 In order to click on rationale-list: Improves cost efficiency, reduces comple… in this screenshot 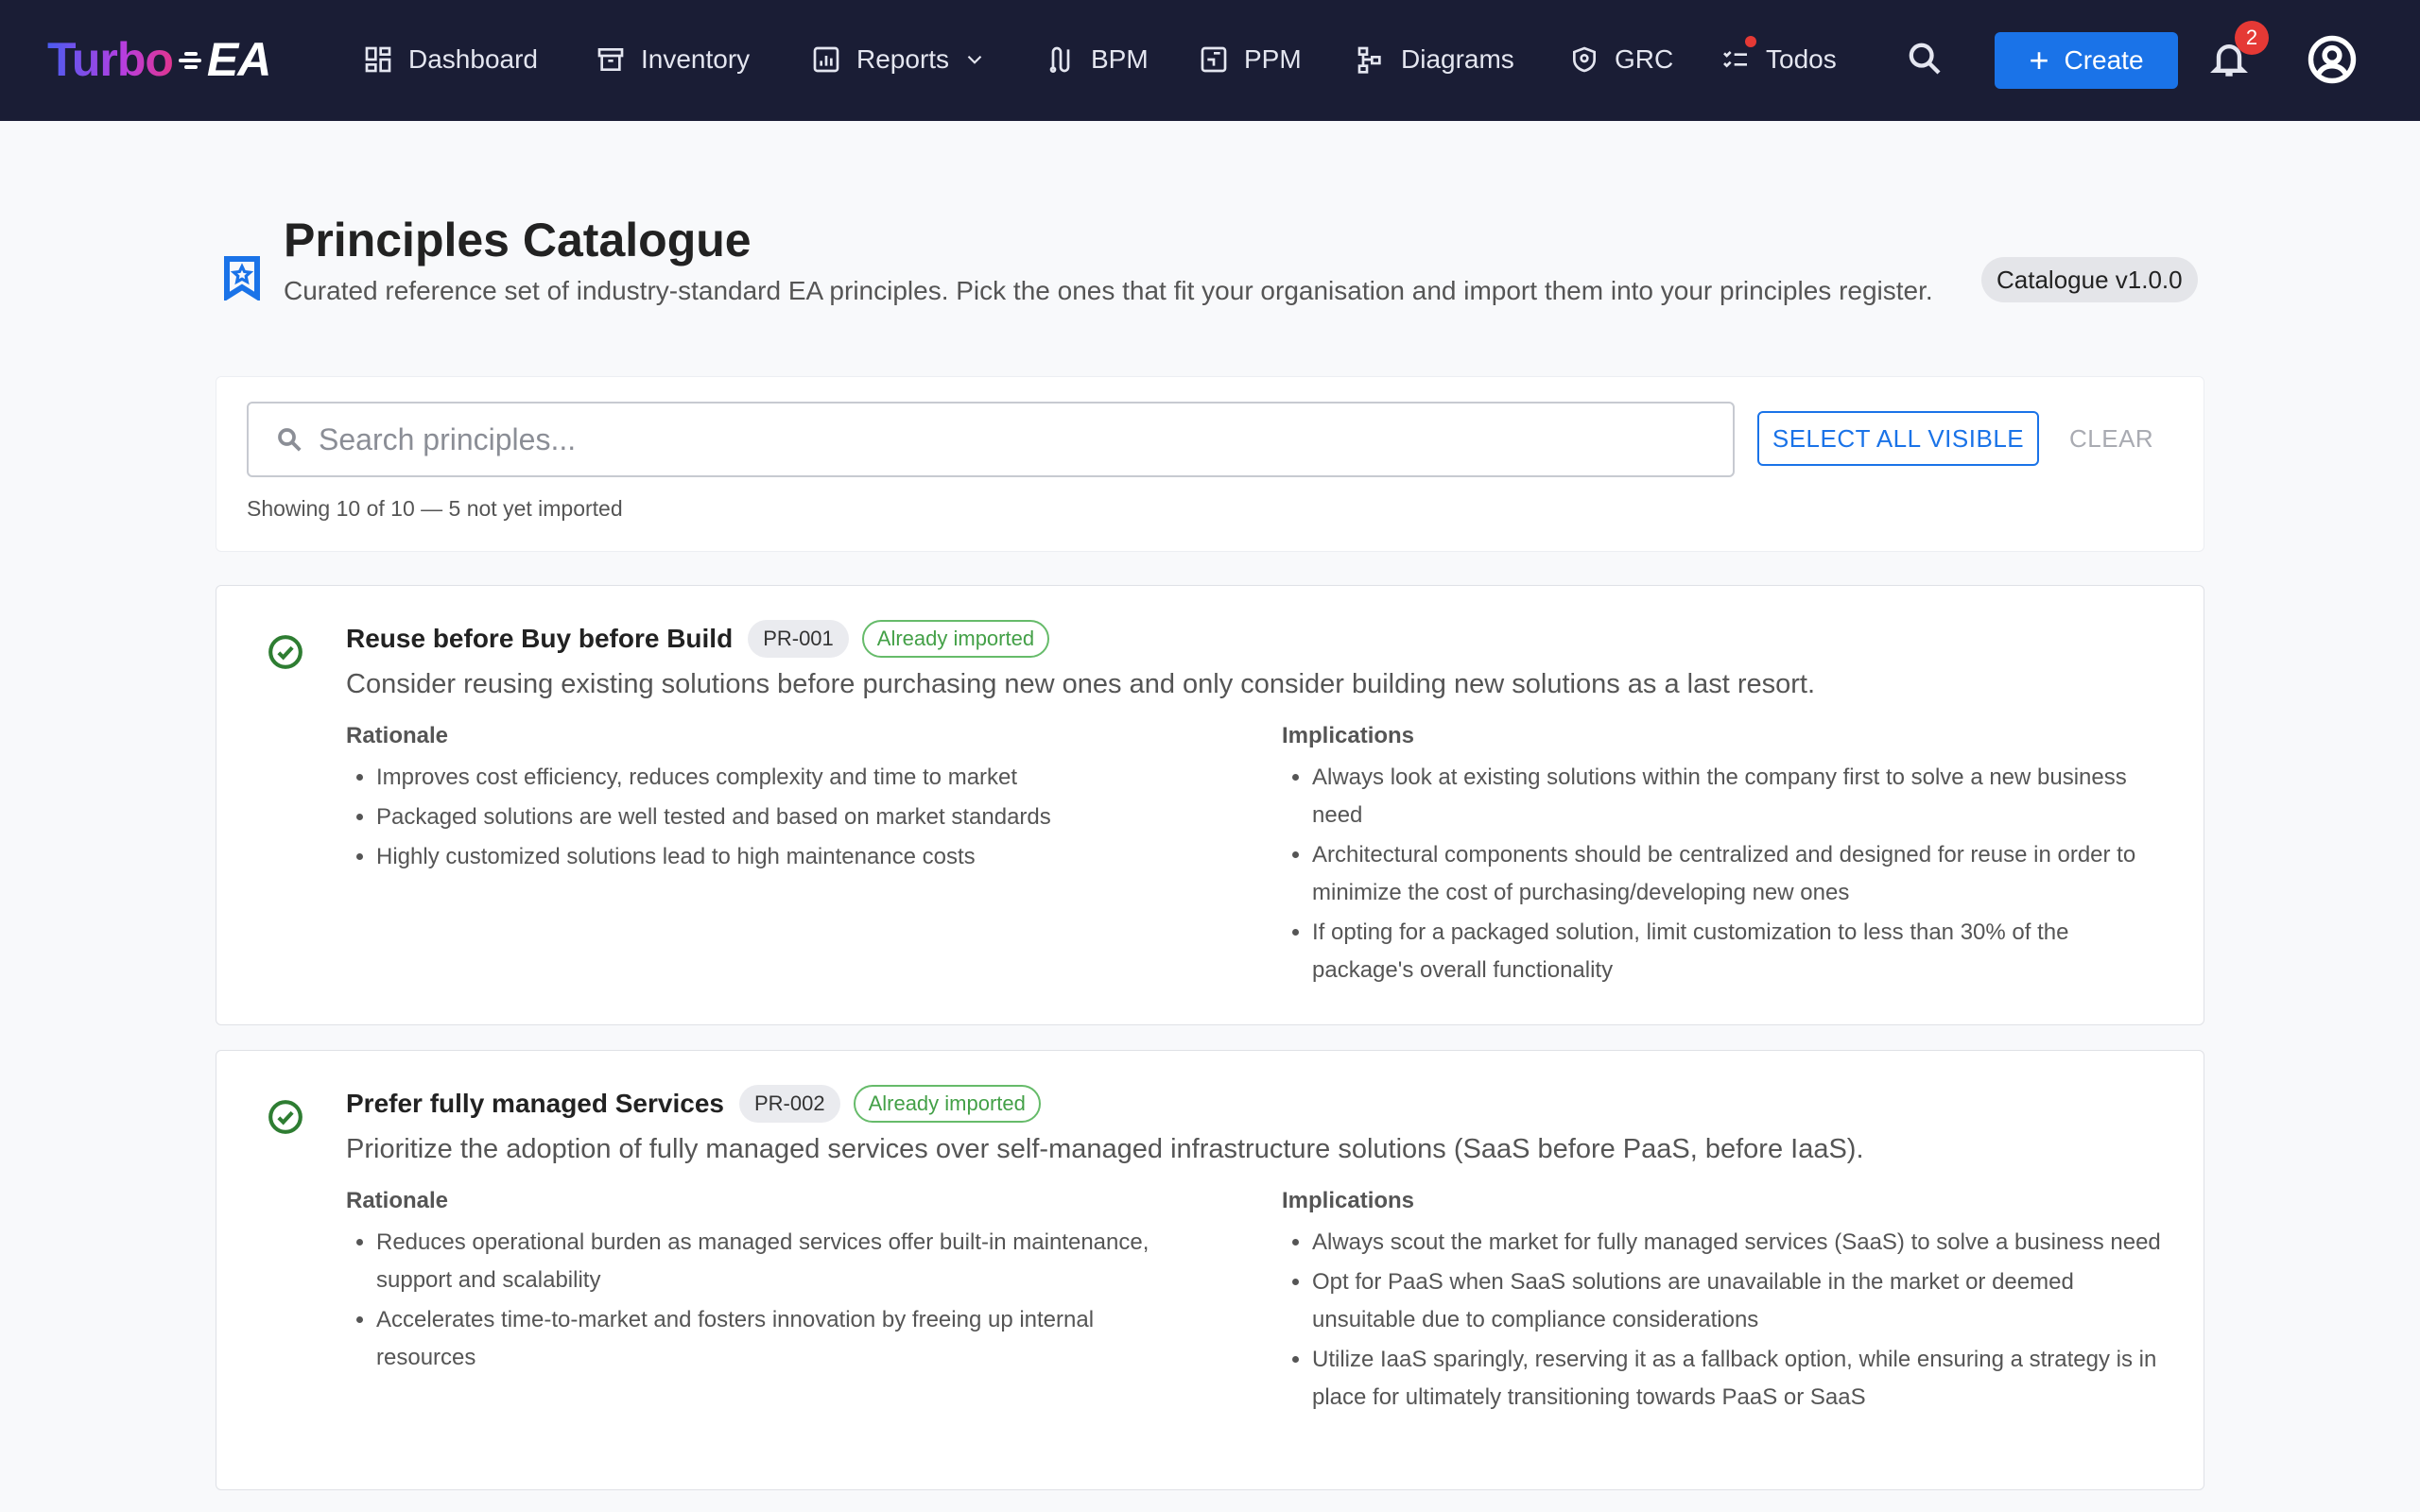, I will do `click(771, 818)`.